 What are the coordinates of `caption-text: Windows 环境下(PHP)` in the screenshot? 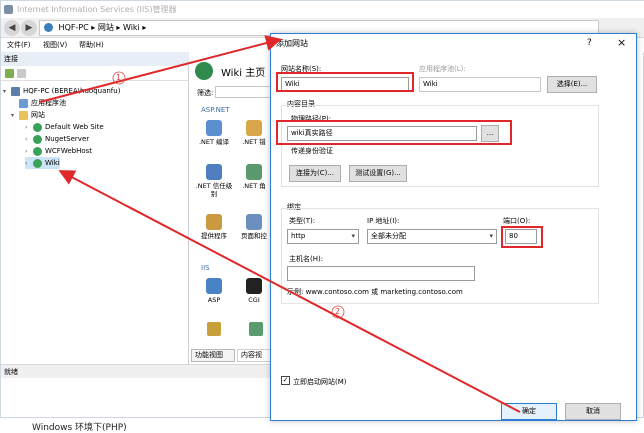 It's located at (79, 428).